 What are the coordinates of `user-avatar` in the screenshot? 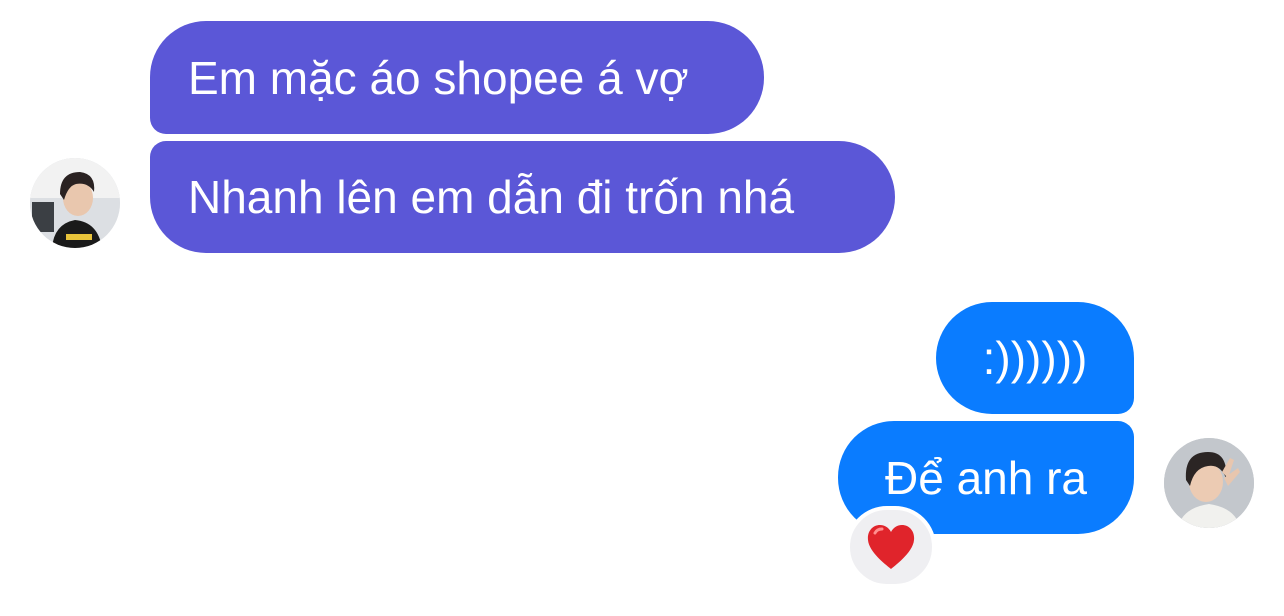 It's located at (1209, 483).